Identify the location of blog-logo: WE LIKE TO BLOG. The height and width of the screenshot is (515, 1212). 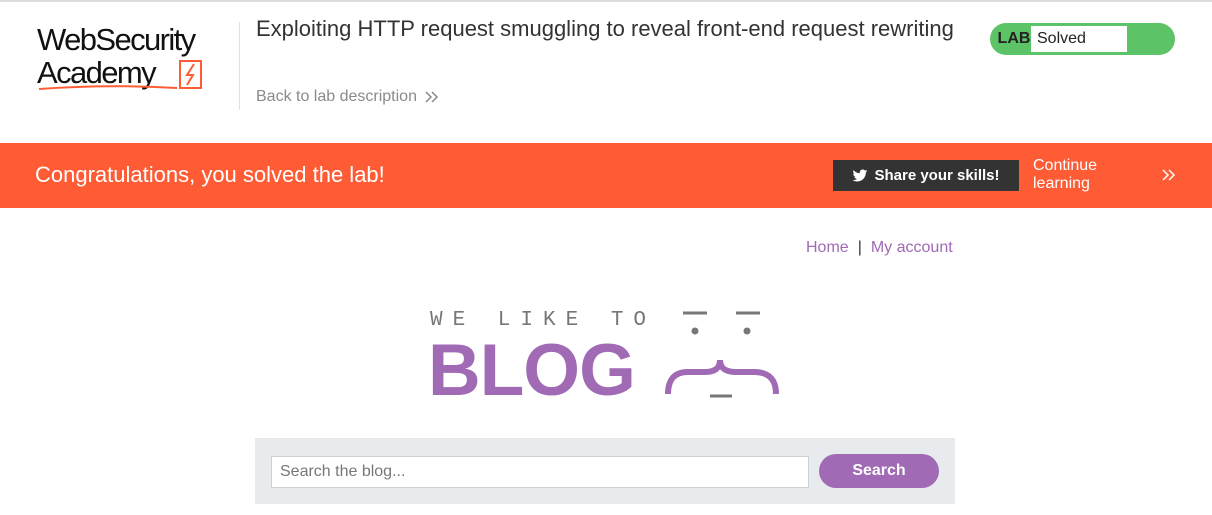
(605, 355).